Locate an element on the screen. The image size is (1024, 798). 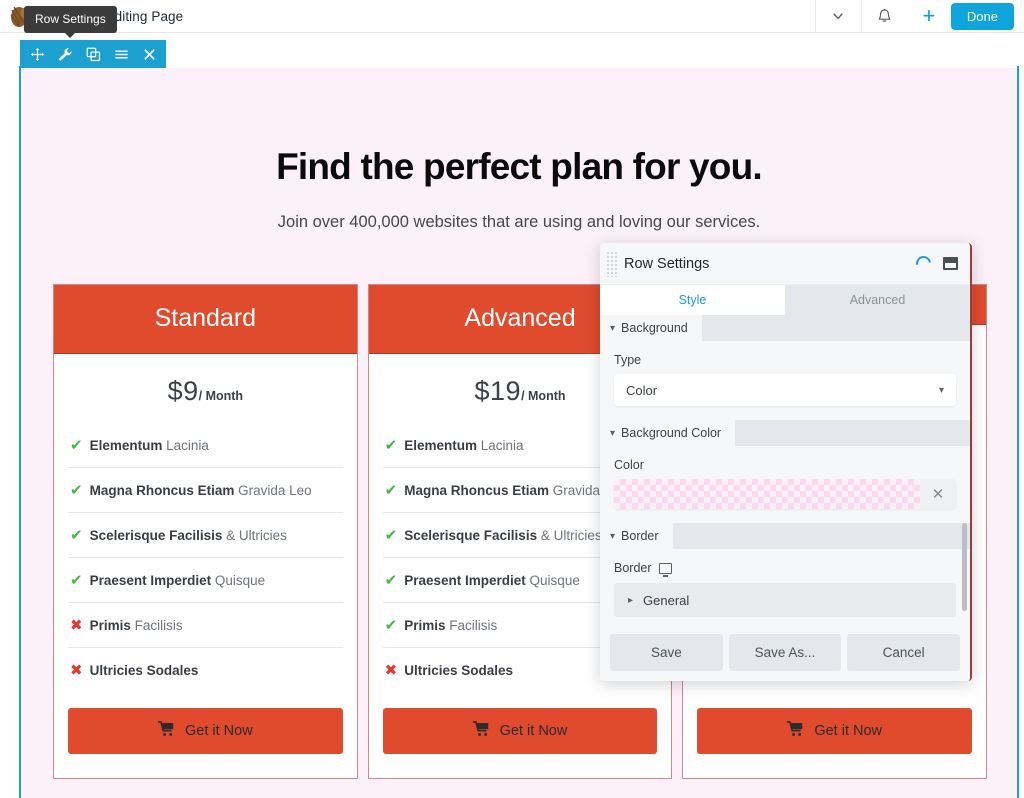
field-background-type: Type Color ▾ is located at coordinates (785, 380).